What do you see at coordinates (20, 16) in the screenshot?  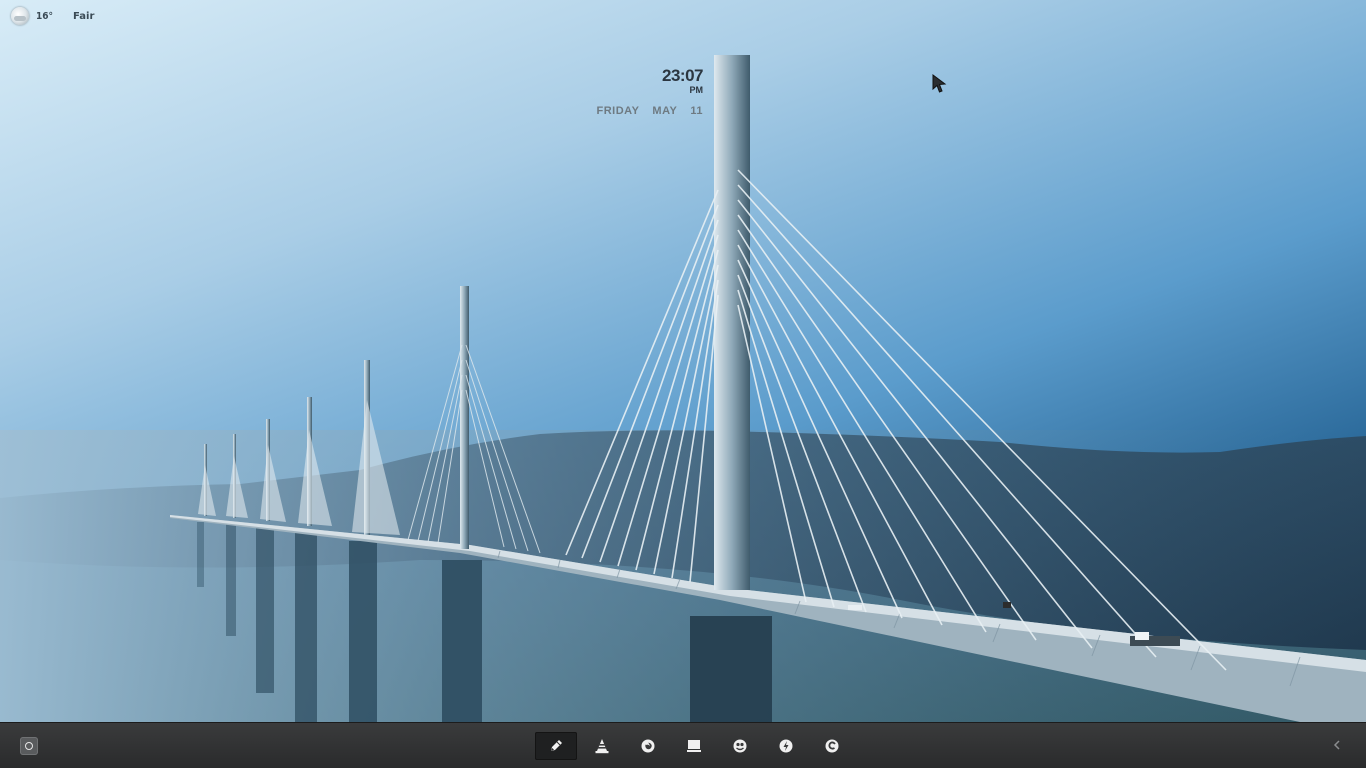 I see `partly-cloudy-icon` at bounding box center [20, 16].